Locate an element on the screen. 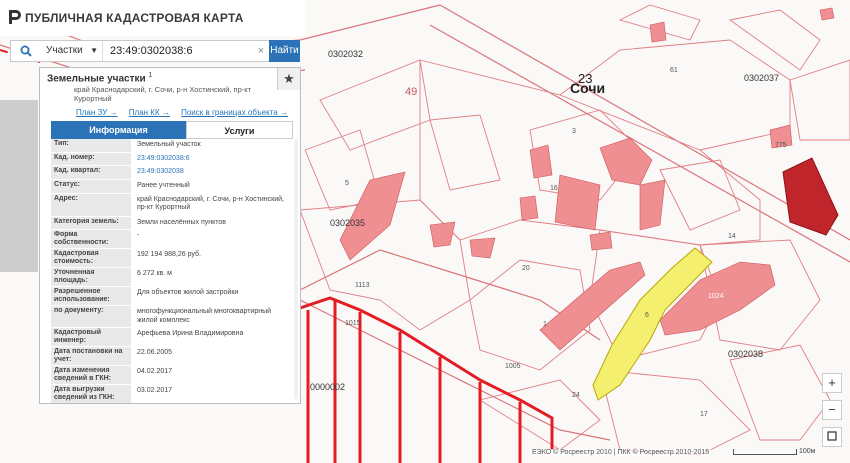 The height and width of the screenshot is (463, 850). parcel-label-6: 6 is located at coordinates (647, 315).